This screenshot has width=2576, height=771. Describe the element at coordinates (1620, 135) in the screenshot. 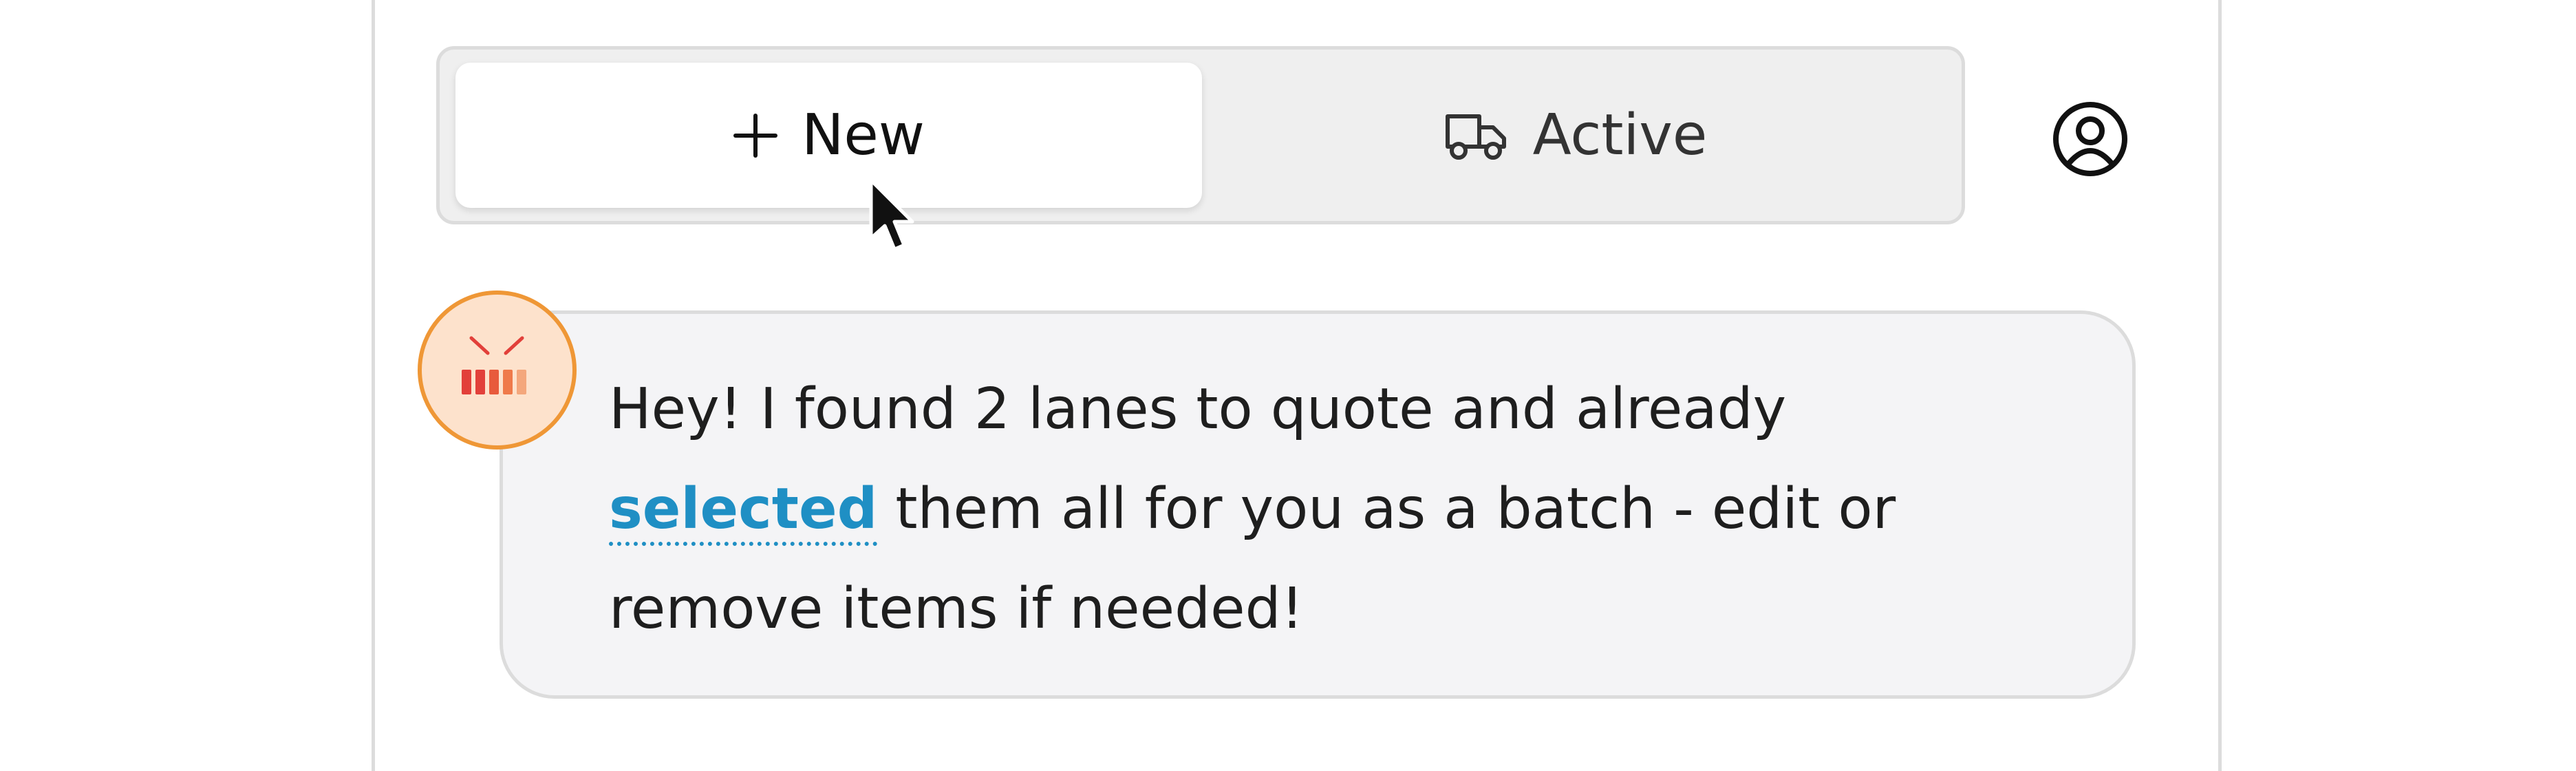

I see `tab-active-label: Active` at that location.